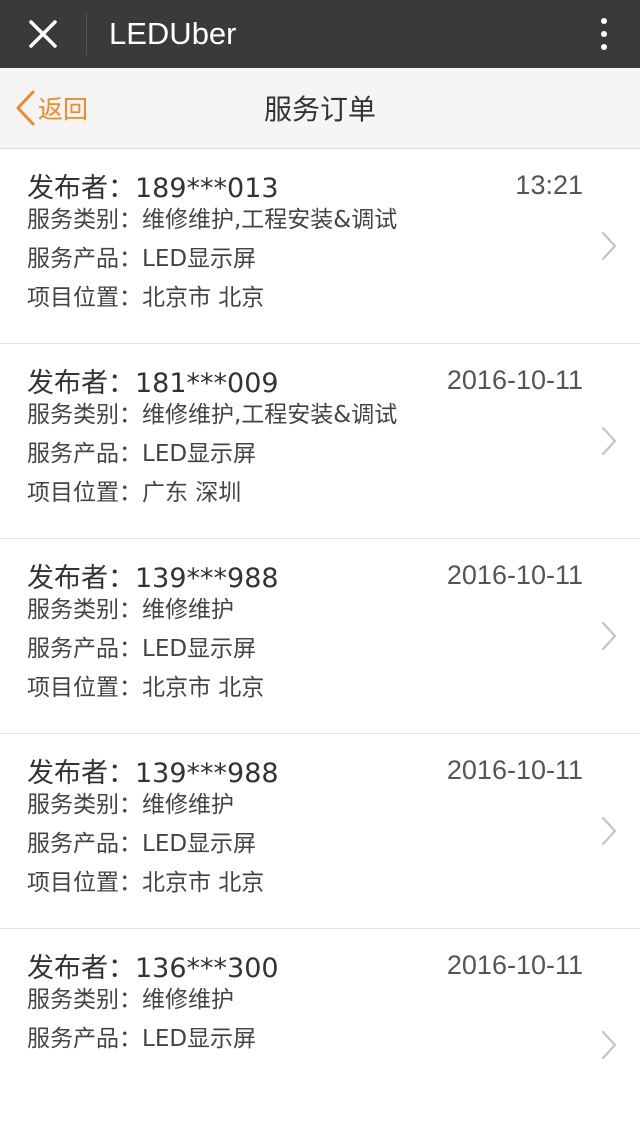  Describe the element at coordinates (153, 968) in the screenshot. I see `order-publisher: 发布者：136***300` at that location.